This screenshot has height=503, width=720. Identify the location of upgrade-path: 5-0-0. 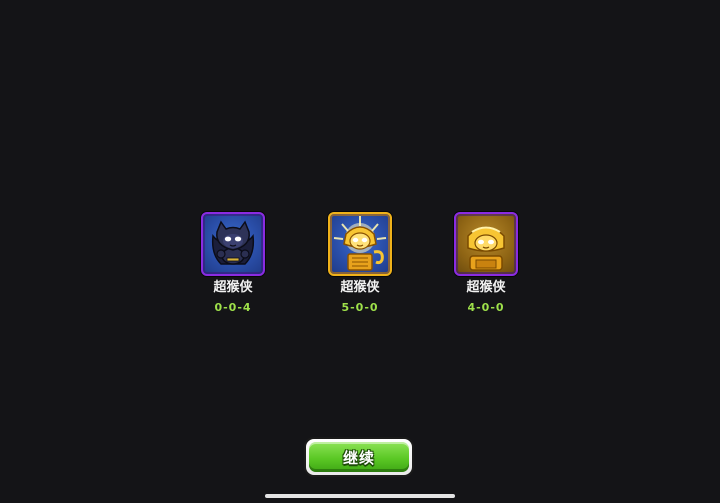
(360, 307).